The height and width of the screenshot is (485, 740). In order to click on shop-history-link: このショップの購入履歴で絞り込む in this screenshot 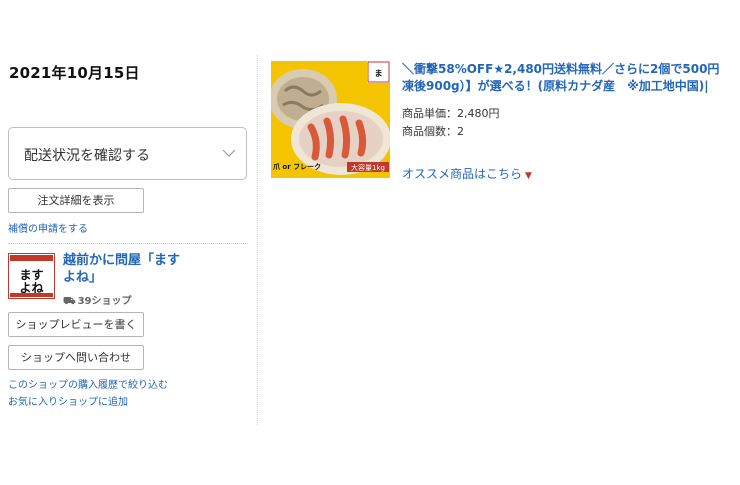, I will do `click(88, 383)`.